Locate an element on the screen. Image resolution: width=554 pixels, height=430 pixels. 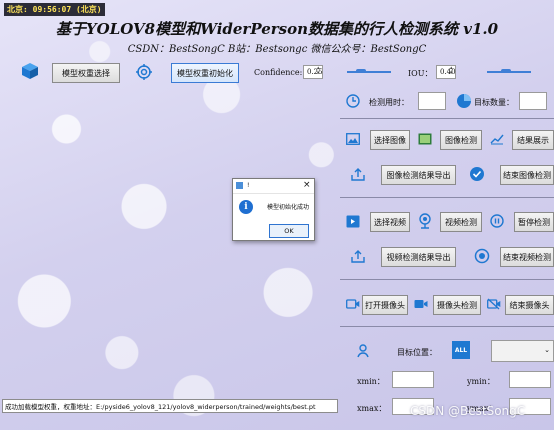
video-file-icon is located at coordinates (353, 221).